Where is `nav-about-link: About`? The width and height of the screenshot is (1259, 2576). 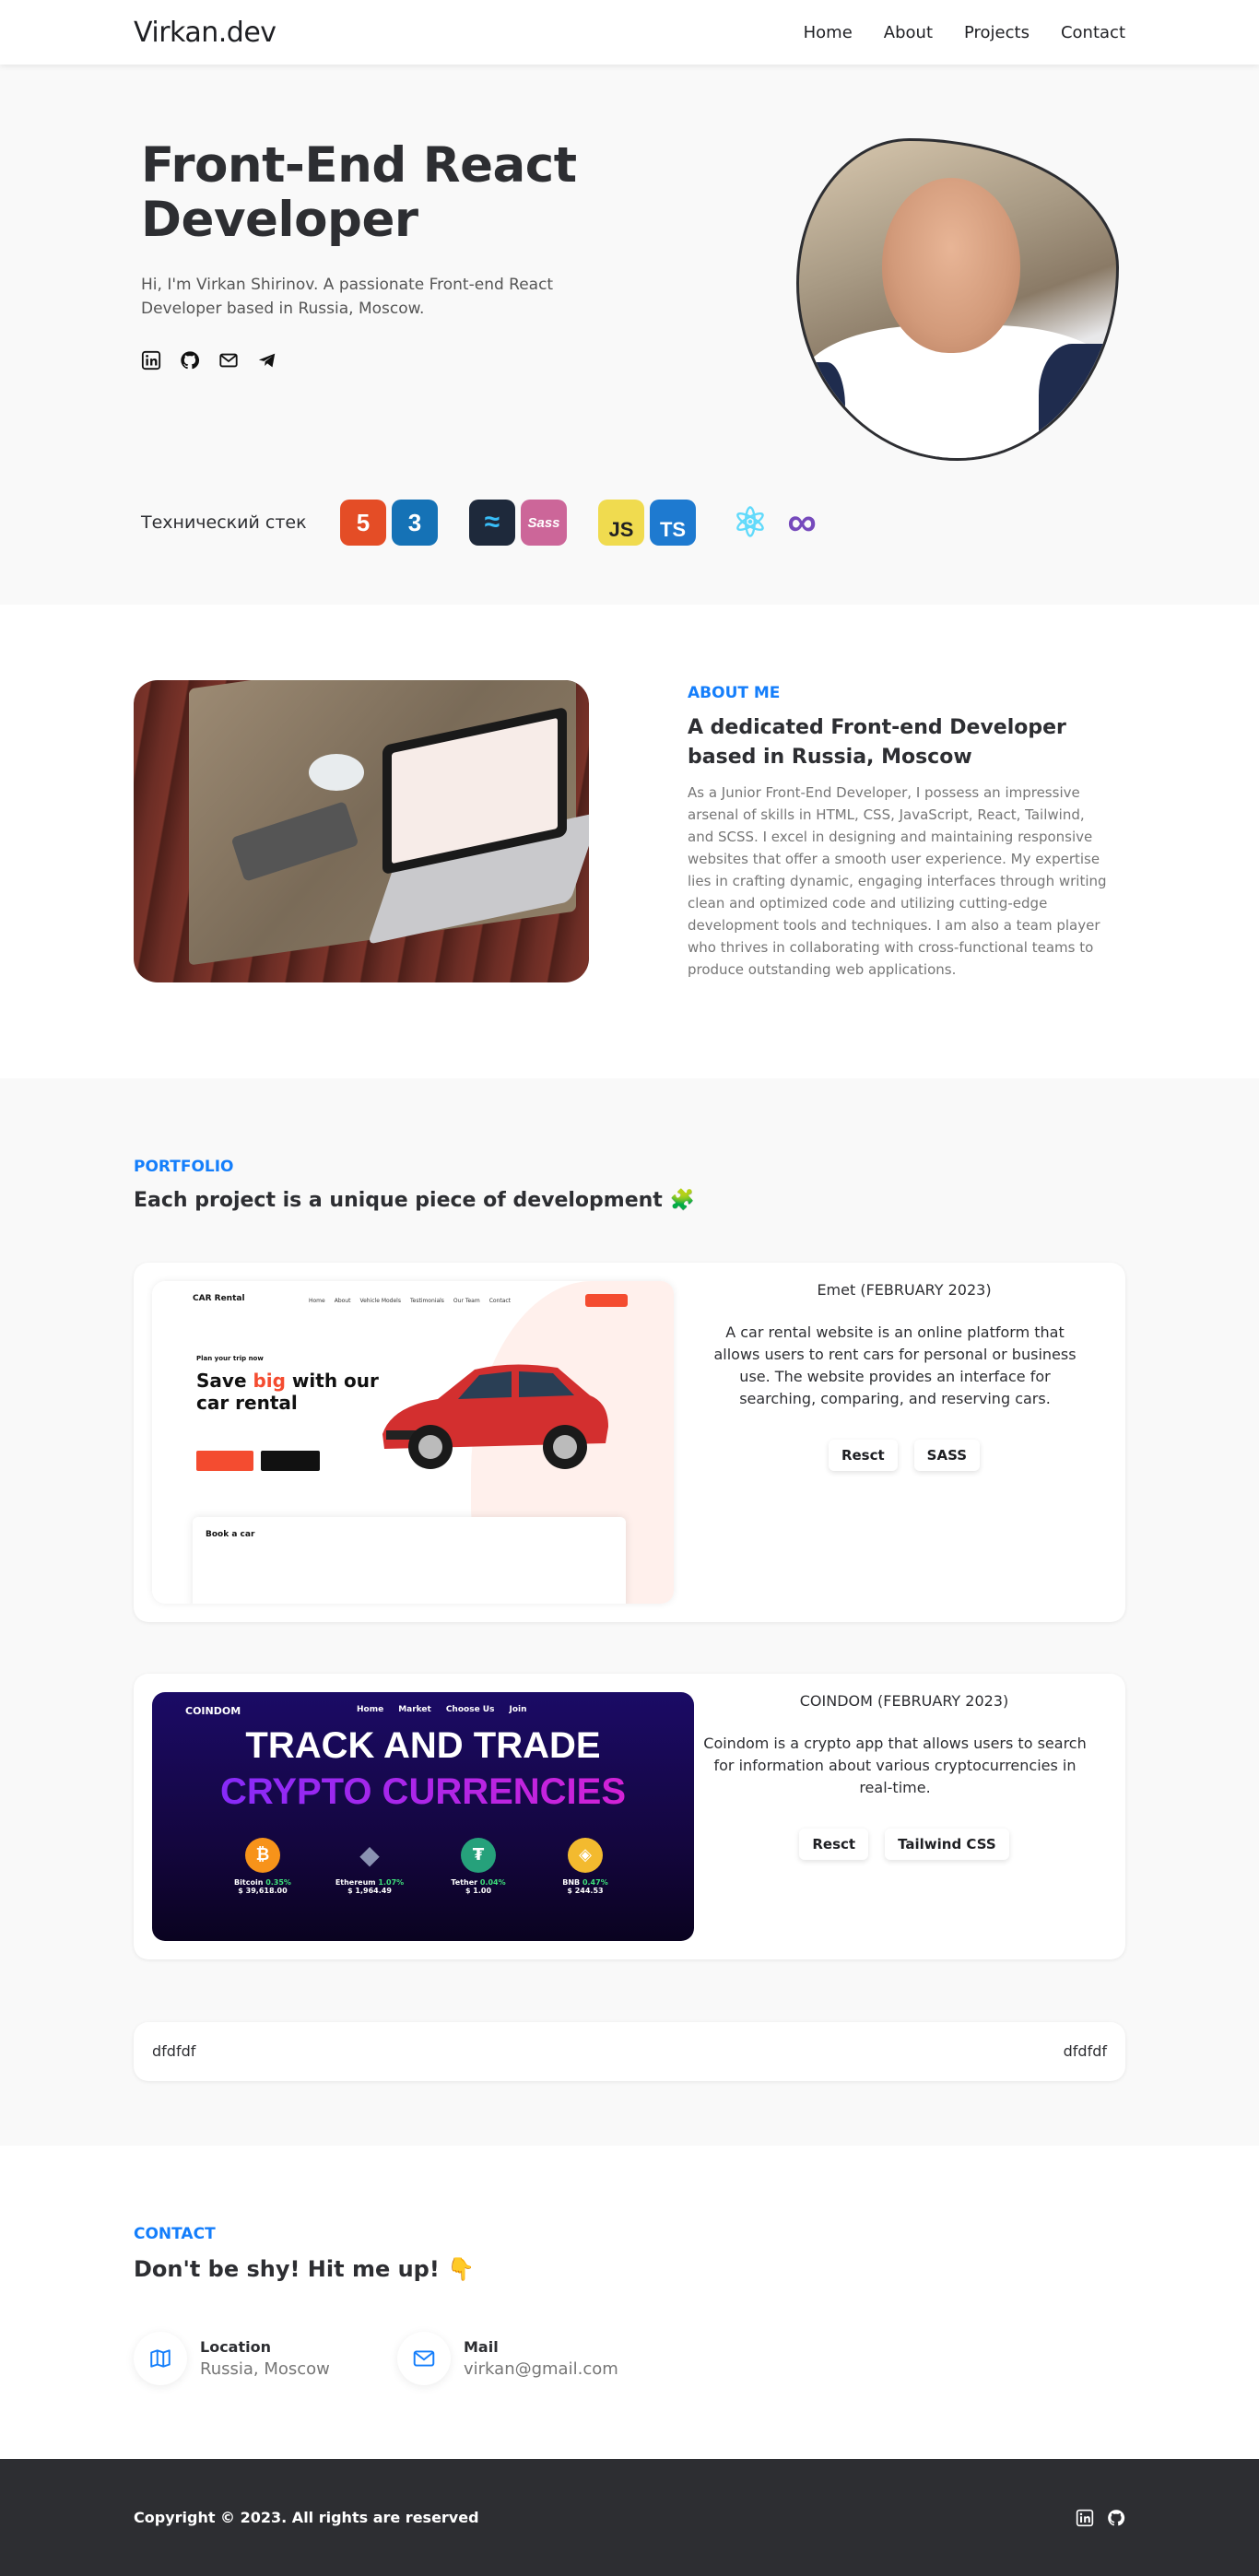 nav-about-link: About is located at coordinates (909, 32).